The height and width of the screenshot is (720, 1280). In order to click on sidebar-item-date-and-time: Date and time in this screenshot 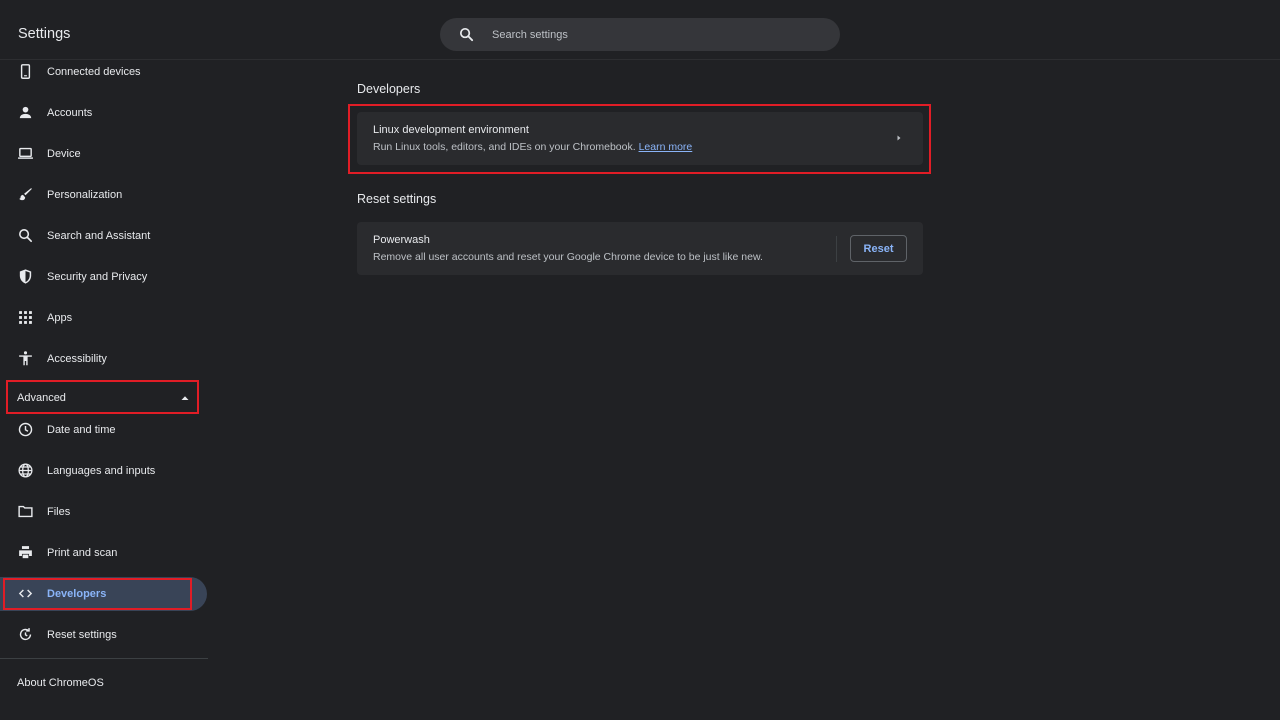, I will do `click(103, 430)`.